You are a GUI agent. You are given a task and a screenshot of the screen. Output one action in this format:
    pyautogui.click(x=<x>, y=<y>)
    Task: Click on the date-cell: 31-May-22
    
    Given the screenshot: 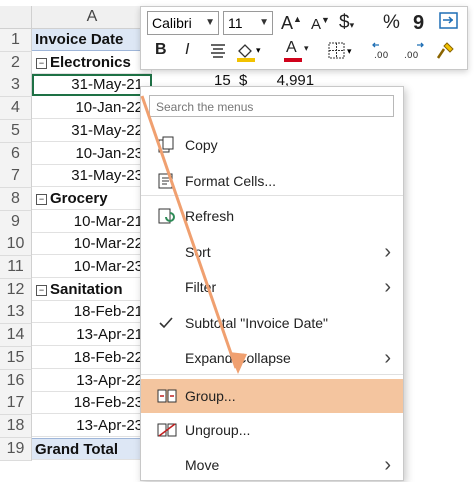 What is the action you would take?
    pyautogui.click(x=92, y=131)
    